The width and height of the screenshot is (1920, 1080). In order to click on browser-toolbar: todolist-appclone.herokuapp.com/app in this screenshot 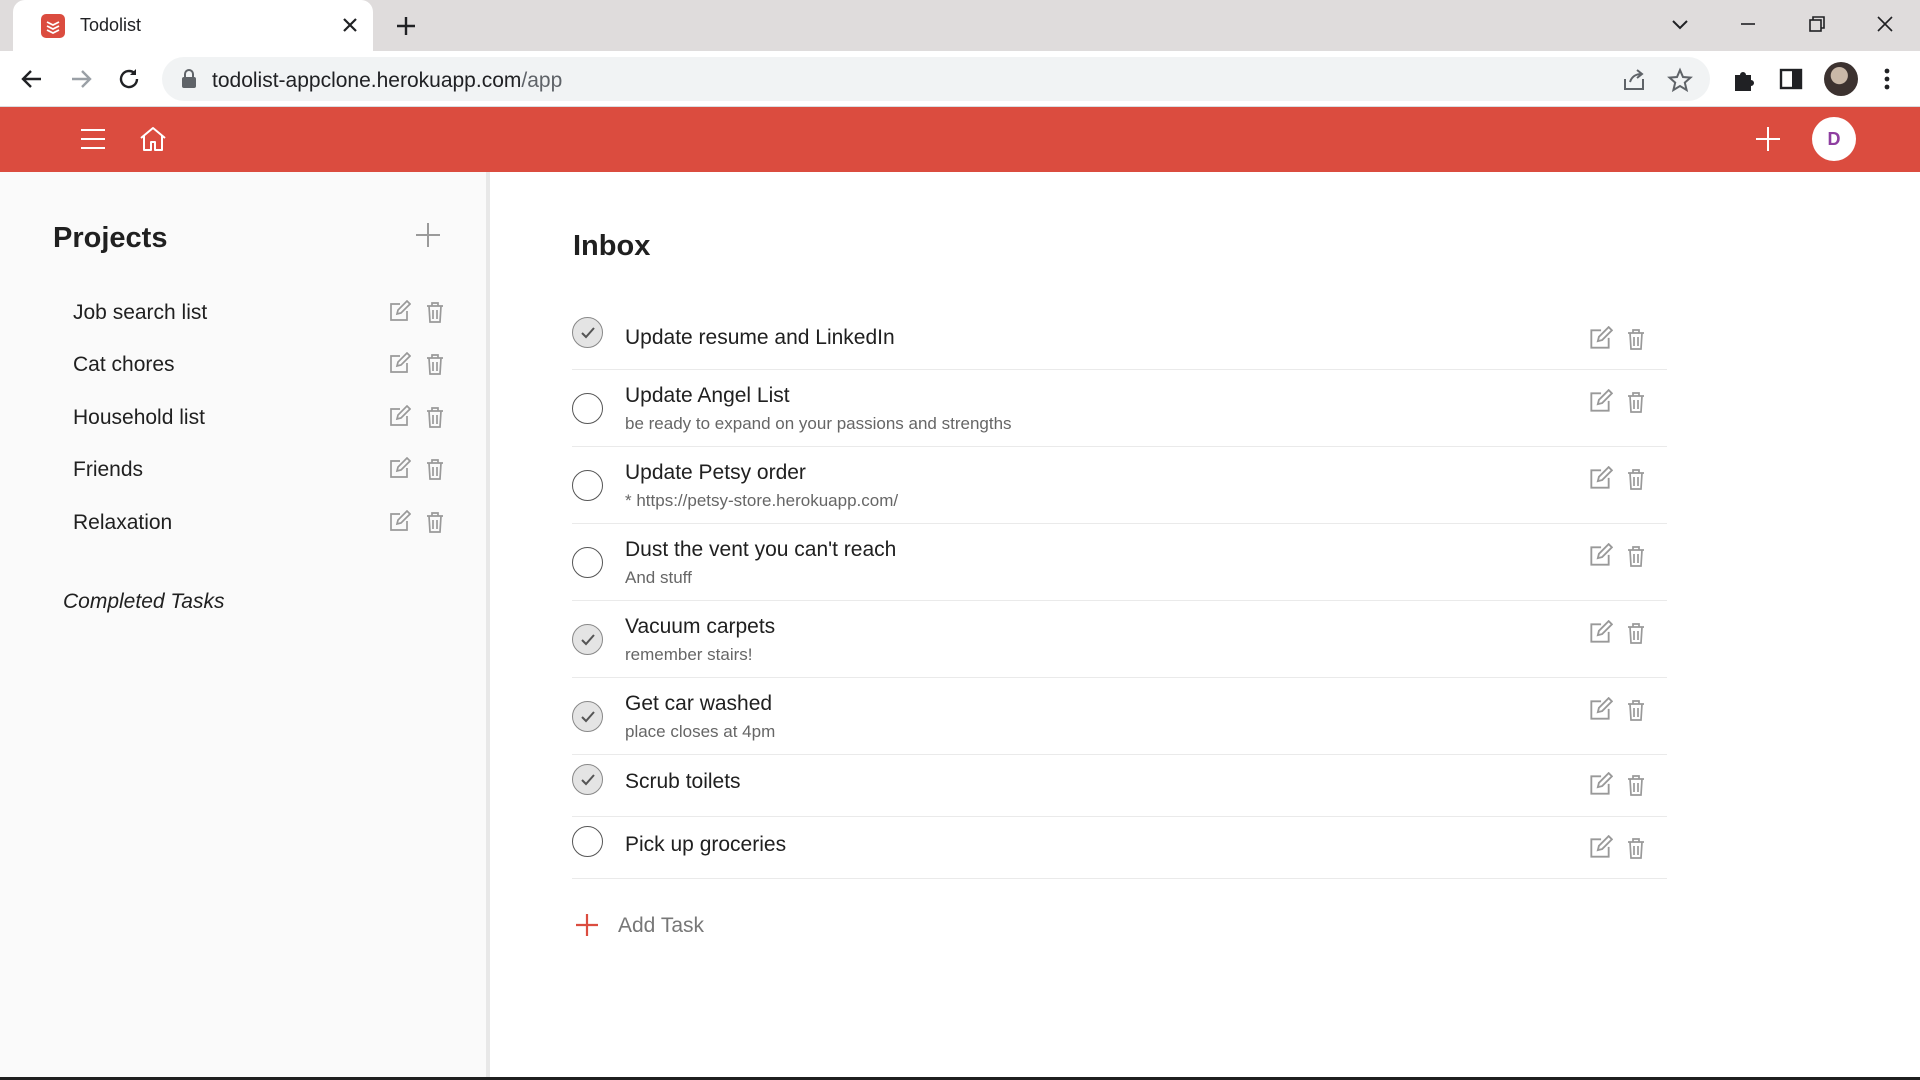, I will do `click(960, 79)`.